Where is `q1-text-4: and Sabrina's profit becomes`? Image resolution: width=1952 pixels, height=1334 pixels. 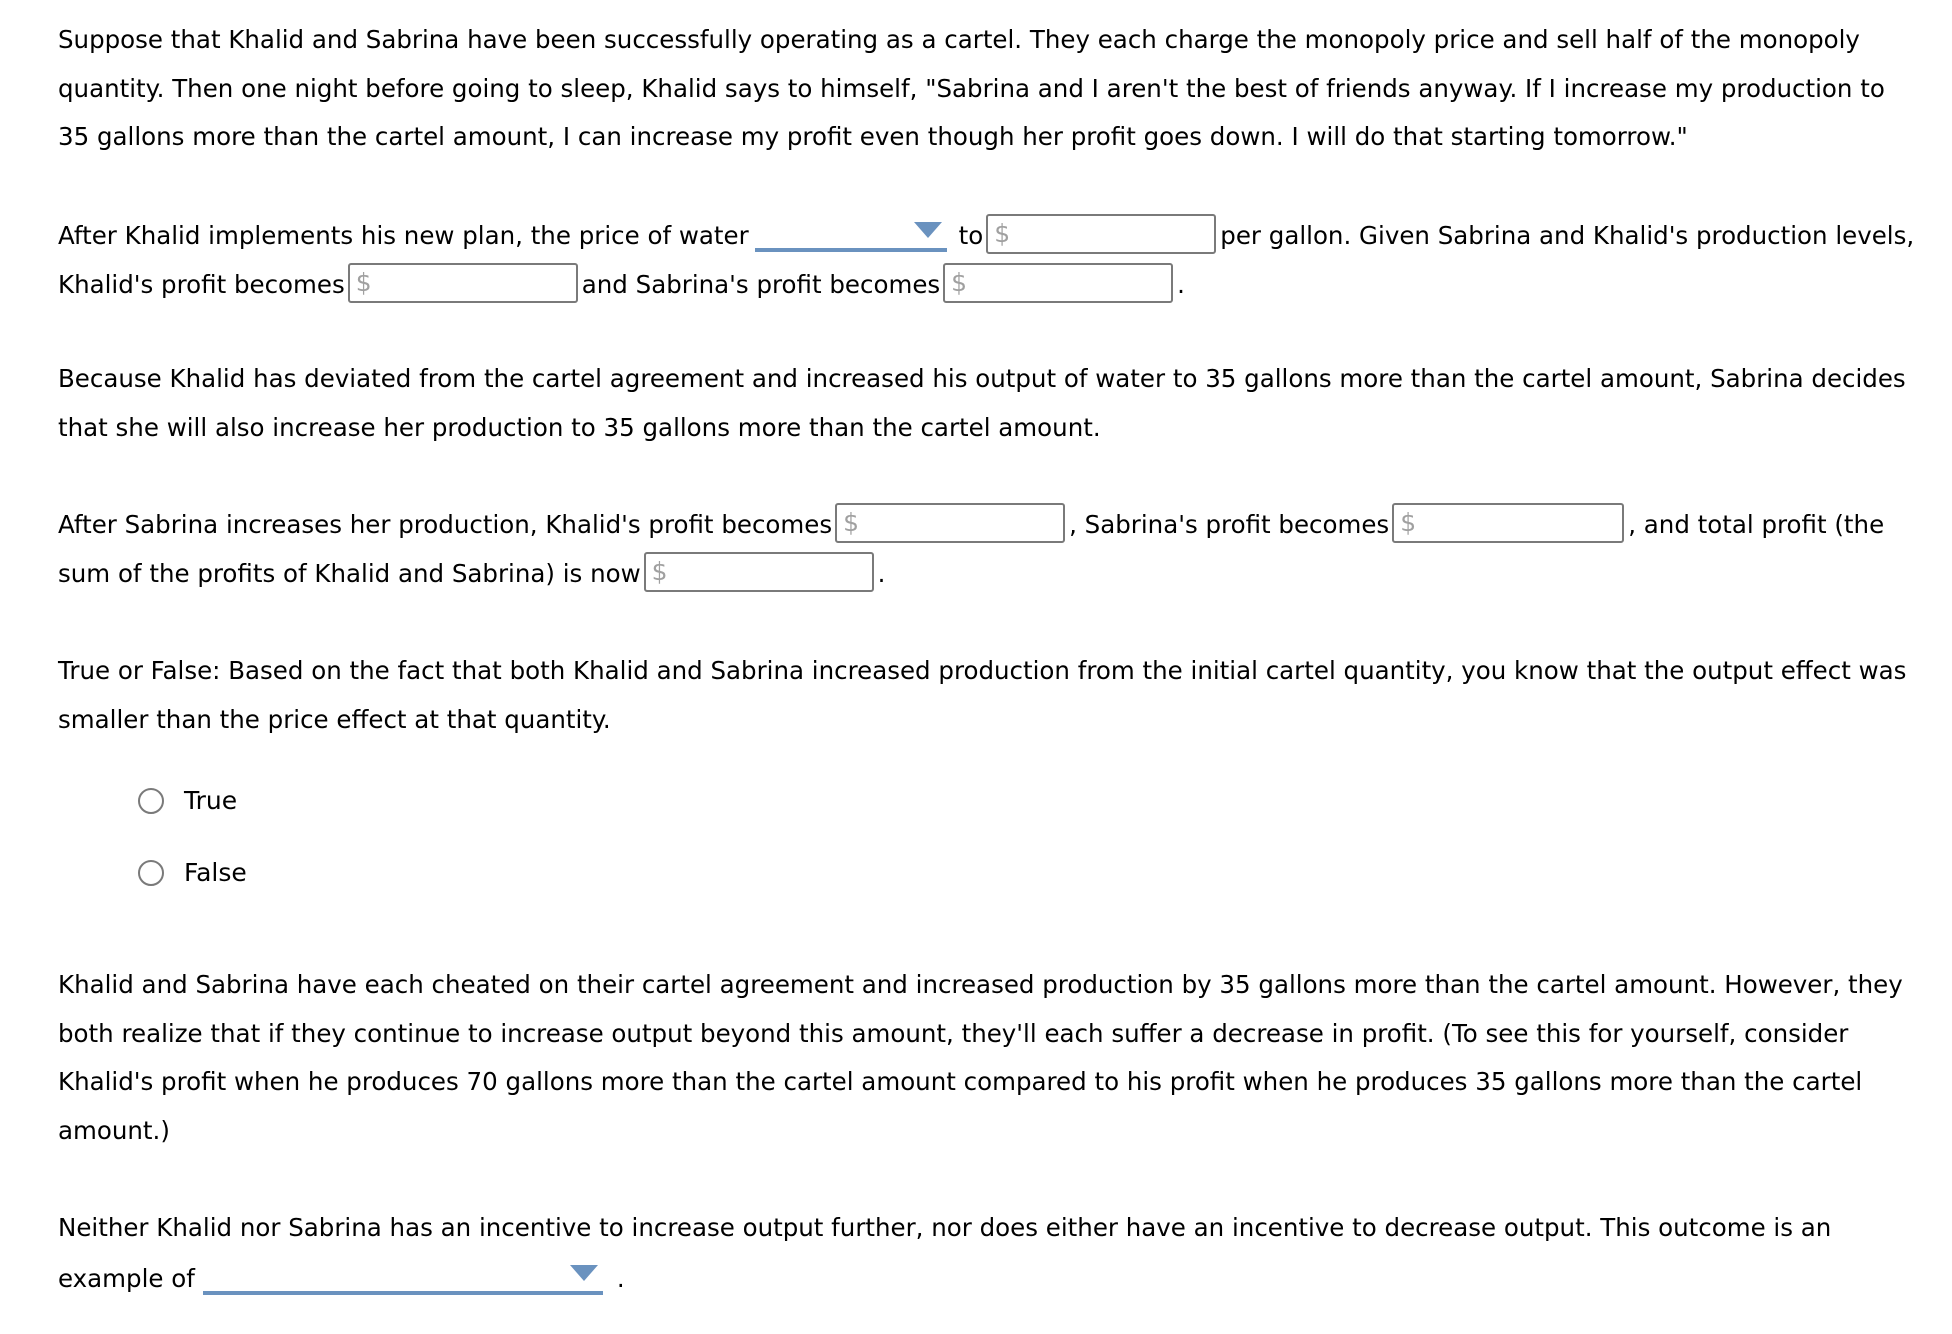
q1-text-4: and Sabrina's profit becomes is located at coordinates (761, 284).